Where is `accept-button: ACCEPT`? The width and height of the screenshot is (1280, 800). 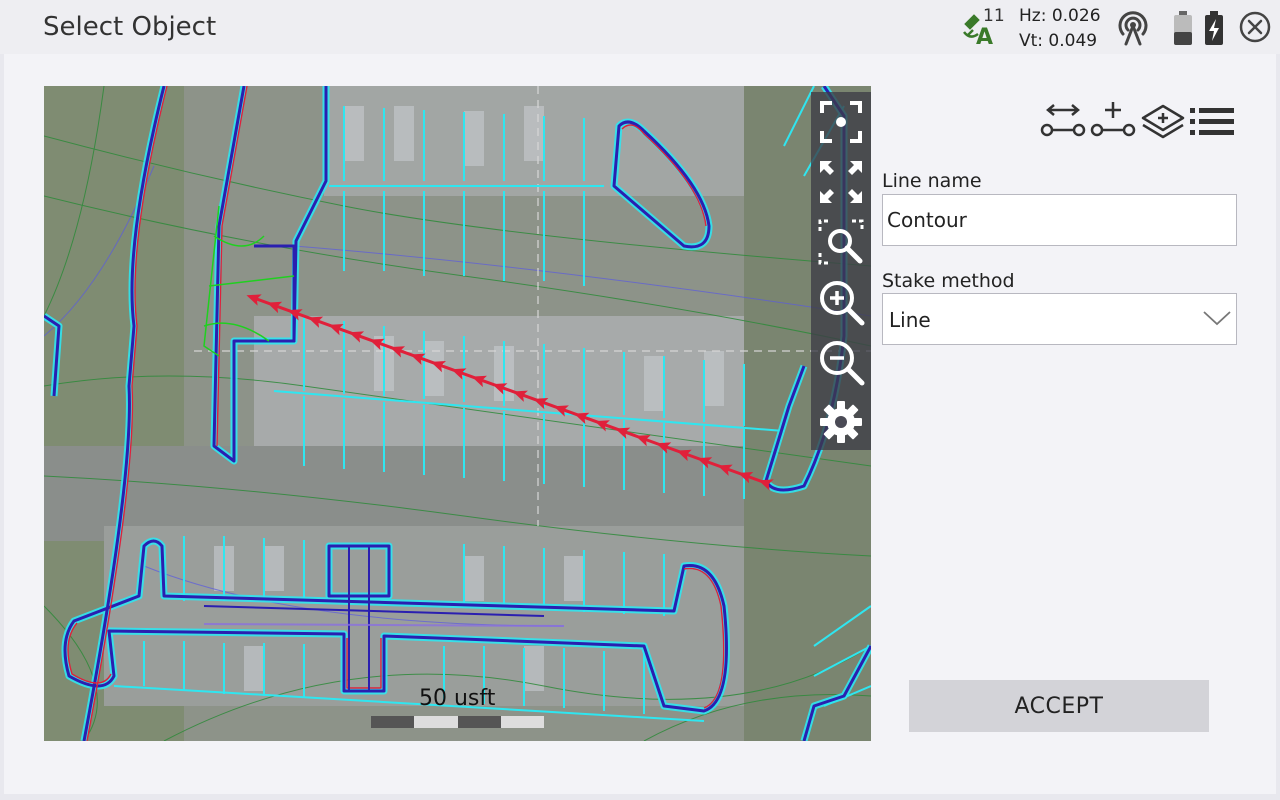
accept-button: ACCEPT is located at coordinates (1059, 706).